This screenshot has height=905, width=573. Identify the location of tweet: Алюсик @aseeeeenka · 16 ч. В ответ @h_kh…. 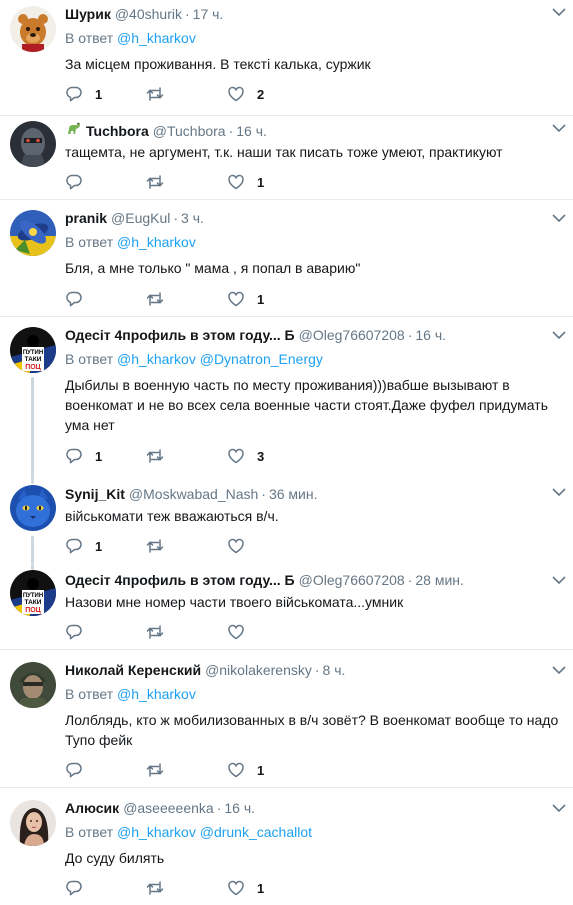
(286, 846).